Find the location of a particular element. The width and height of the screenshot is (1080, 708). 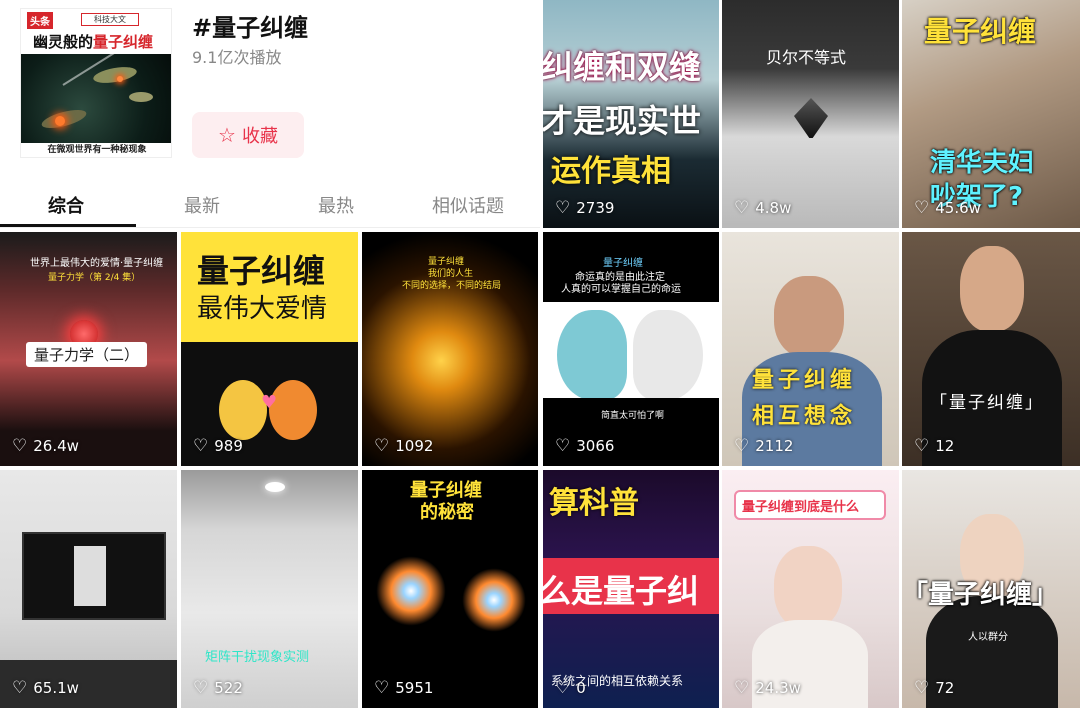

like-count: ♡ 5951 is located at coordinates (404, 688).